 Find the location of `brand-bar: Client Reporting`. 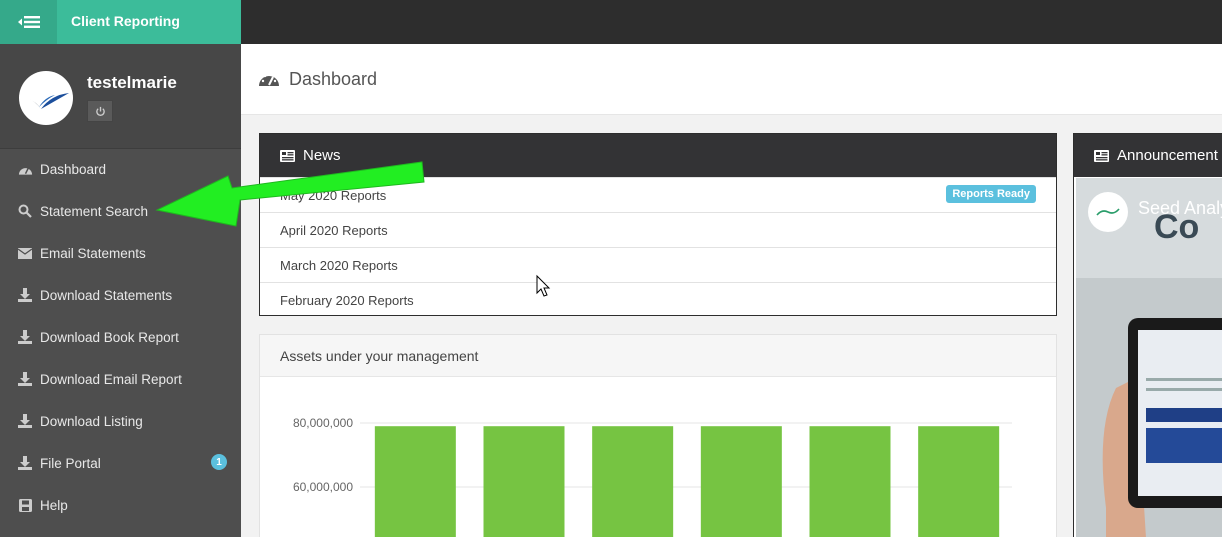

brand-bar: Client Reporting is located at coordinates (120, 22).